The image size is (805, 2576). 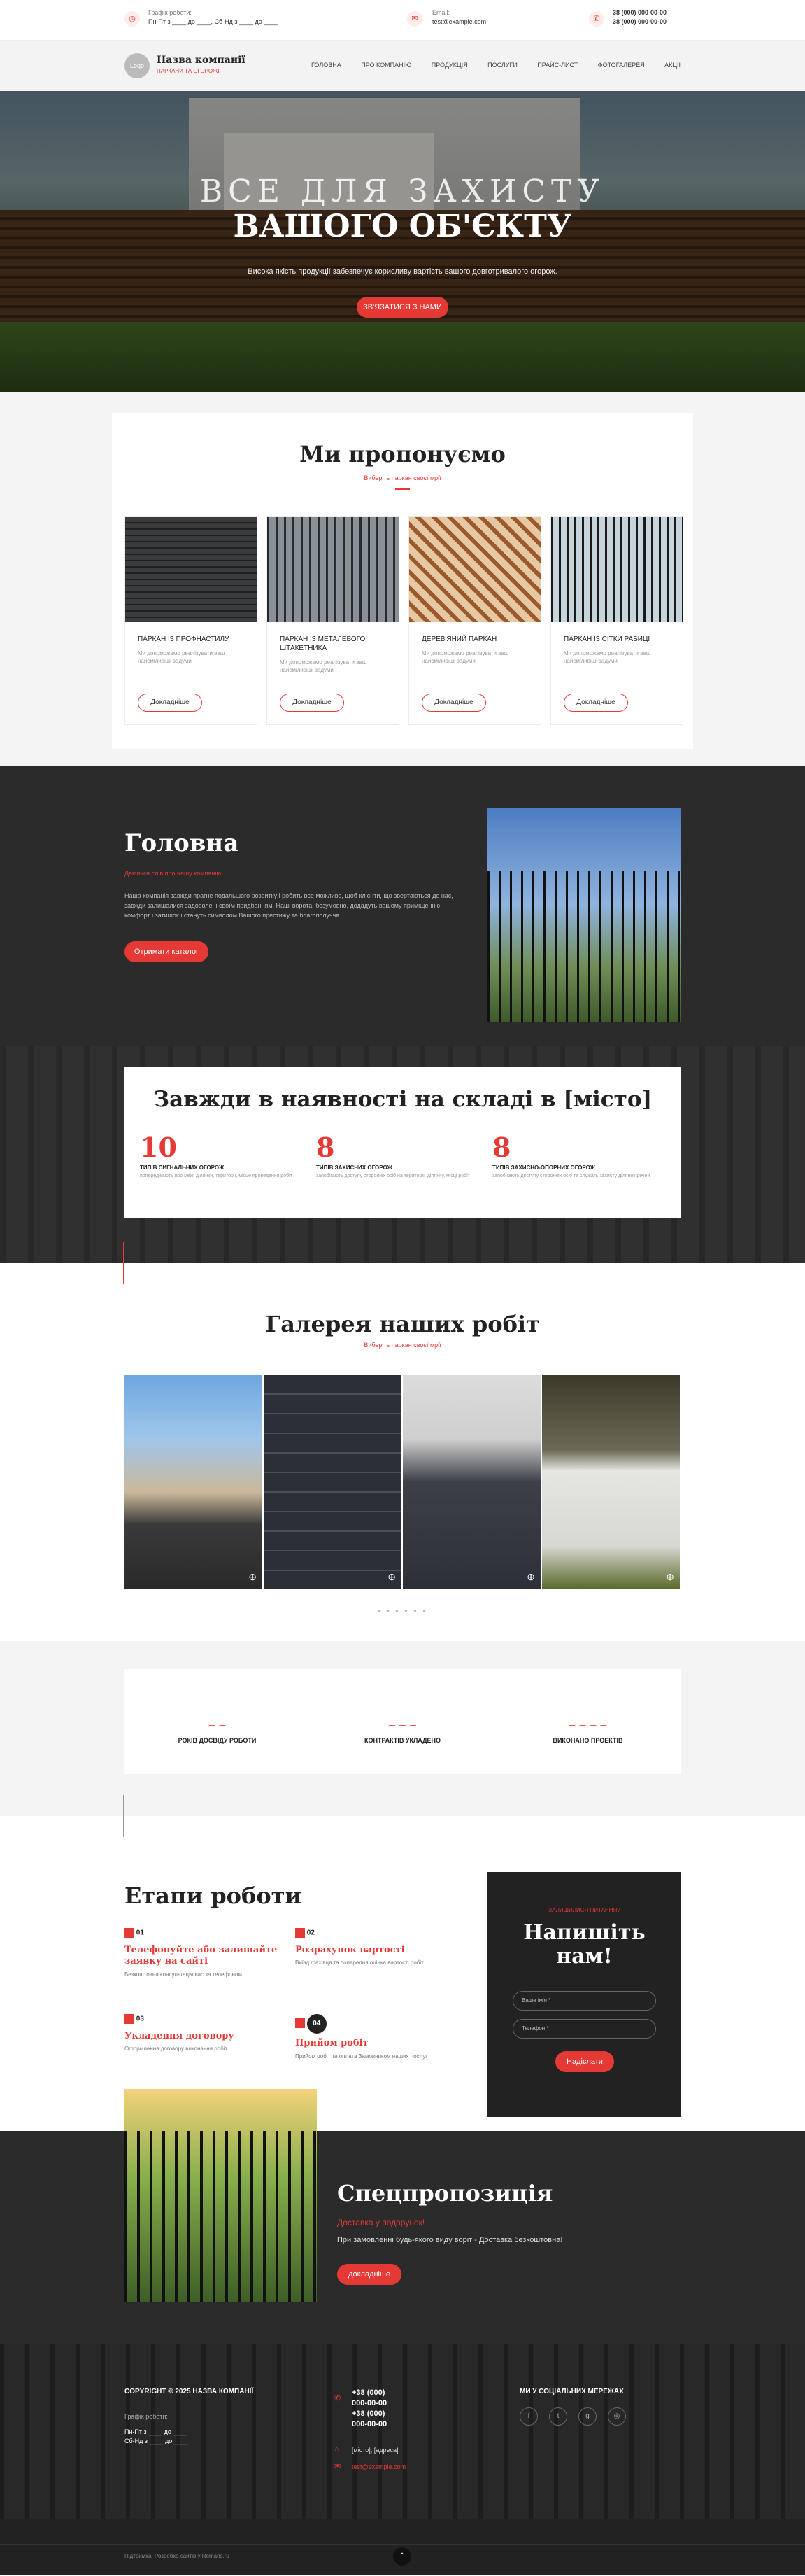 I want to click on brand: Назва компанії ПАРКАНИ ТА ОГОРОЖІ, so click(x=201, y=64).